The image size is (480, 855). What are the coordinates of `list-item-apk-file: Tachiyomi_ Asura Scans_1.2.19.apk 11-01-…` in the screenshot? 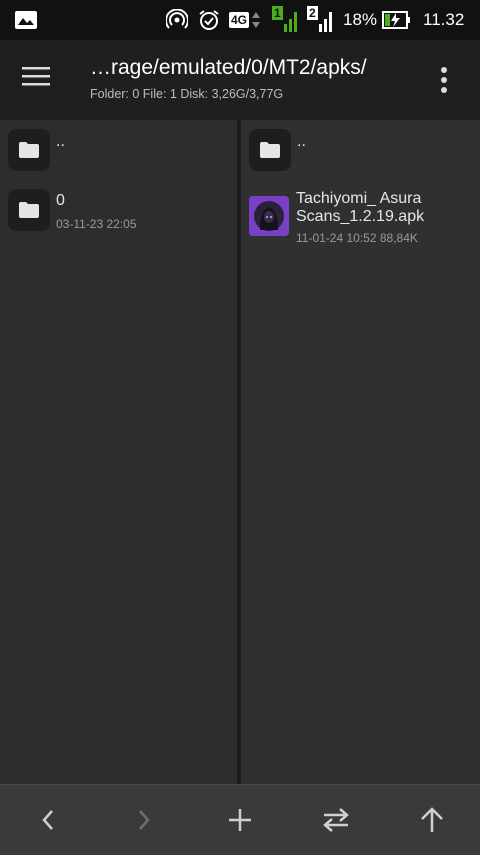 It's located at (360, 219).